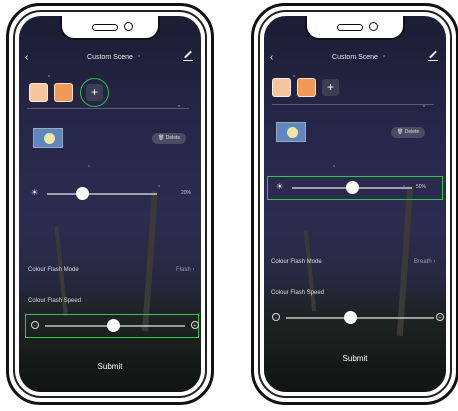  I want to click on flash-mode-value: Breath ›, so click(424, 262).